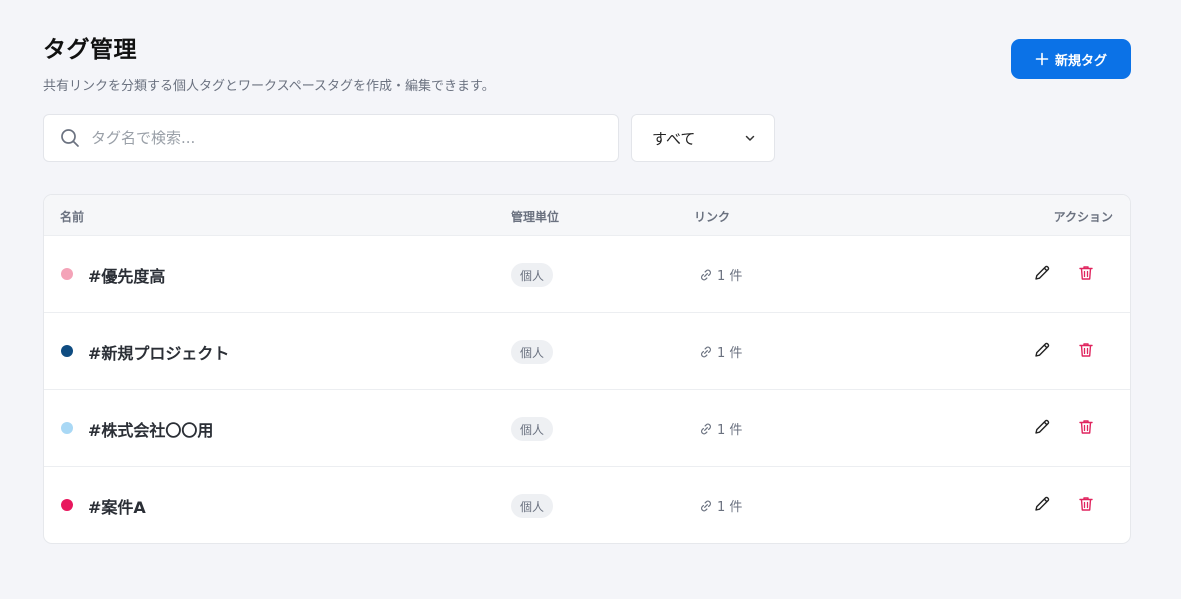 The width and height of the screenshot is (1181, 599). What do you see at coordinates (750, 138) in the screenshot?
I see `chevron-down-icon` at bounding box center [750, 138].